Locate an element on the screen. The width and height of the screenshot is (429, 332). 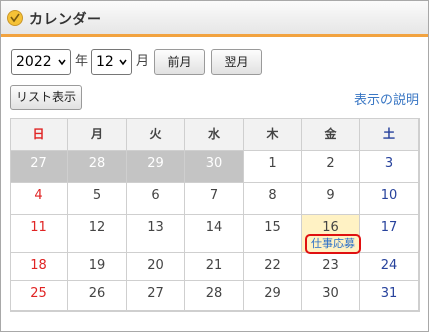
calendar-day-cell: 21 is located at coordinates (214, 267).